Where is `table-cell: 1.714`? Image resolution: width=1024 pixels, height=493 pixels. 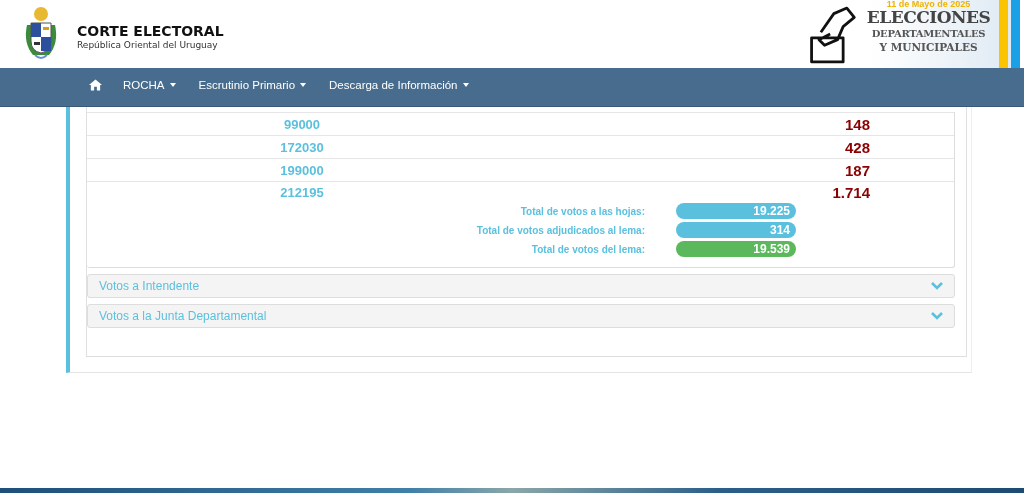 table-cell: 1.714 is located at coordinates (851, 192).